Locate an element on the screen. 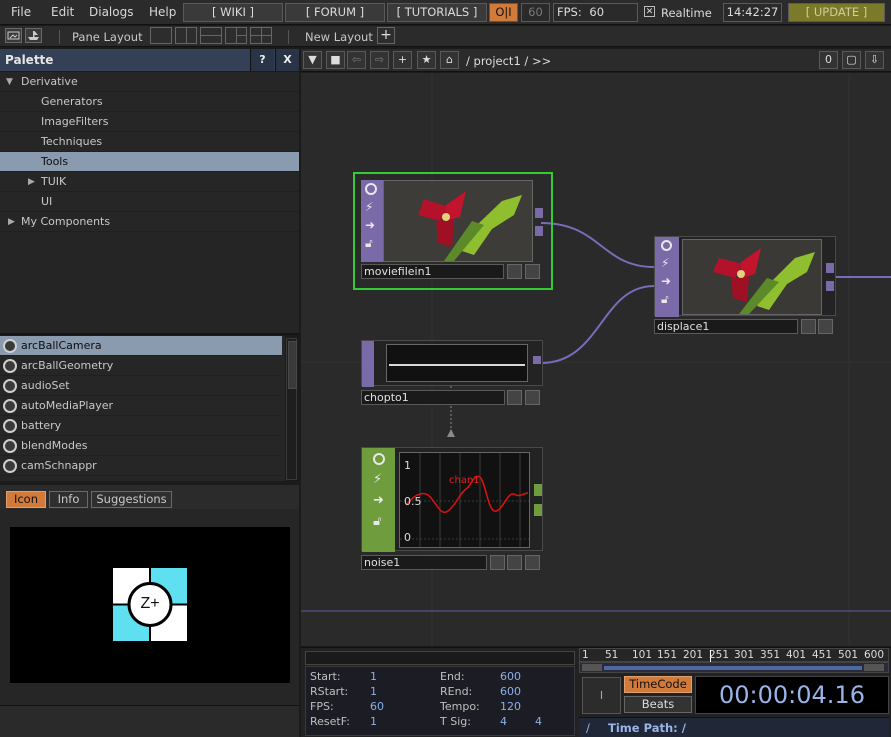  tree-item-generators: Generators is located at coordinates (149, 102).